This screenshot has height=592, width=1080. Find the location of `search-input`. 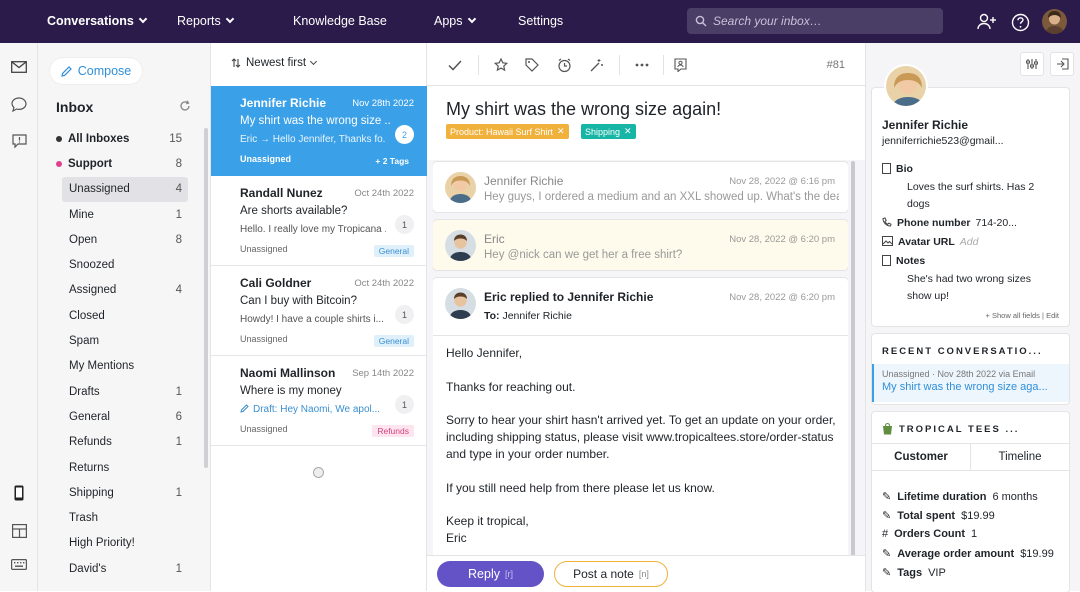

search-input is located at coordinates (823, 21).